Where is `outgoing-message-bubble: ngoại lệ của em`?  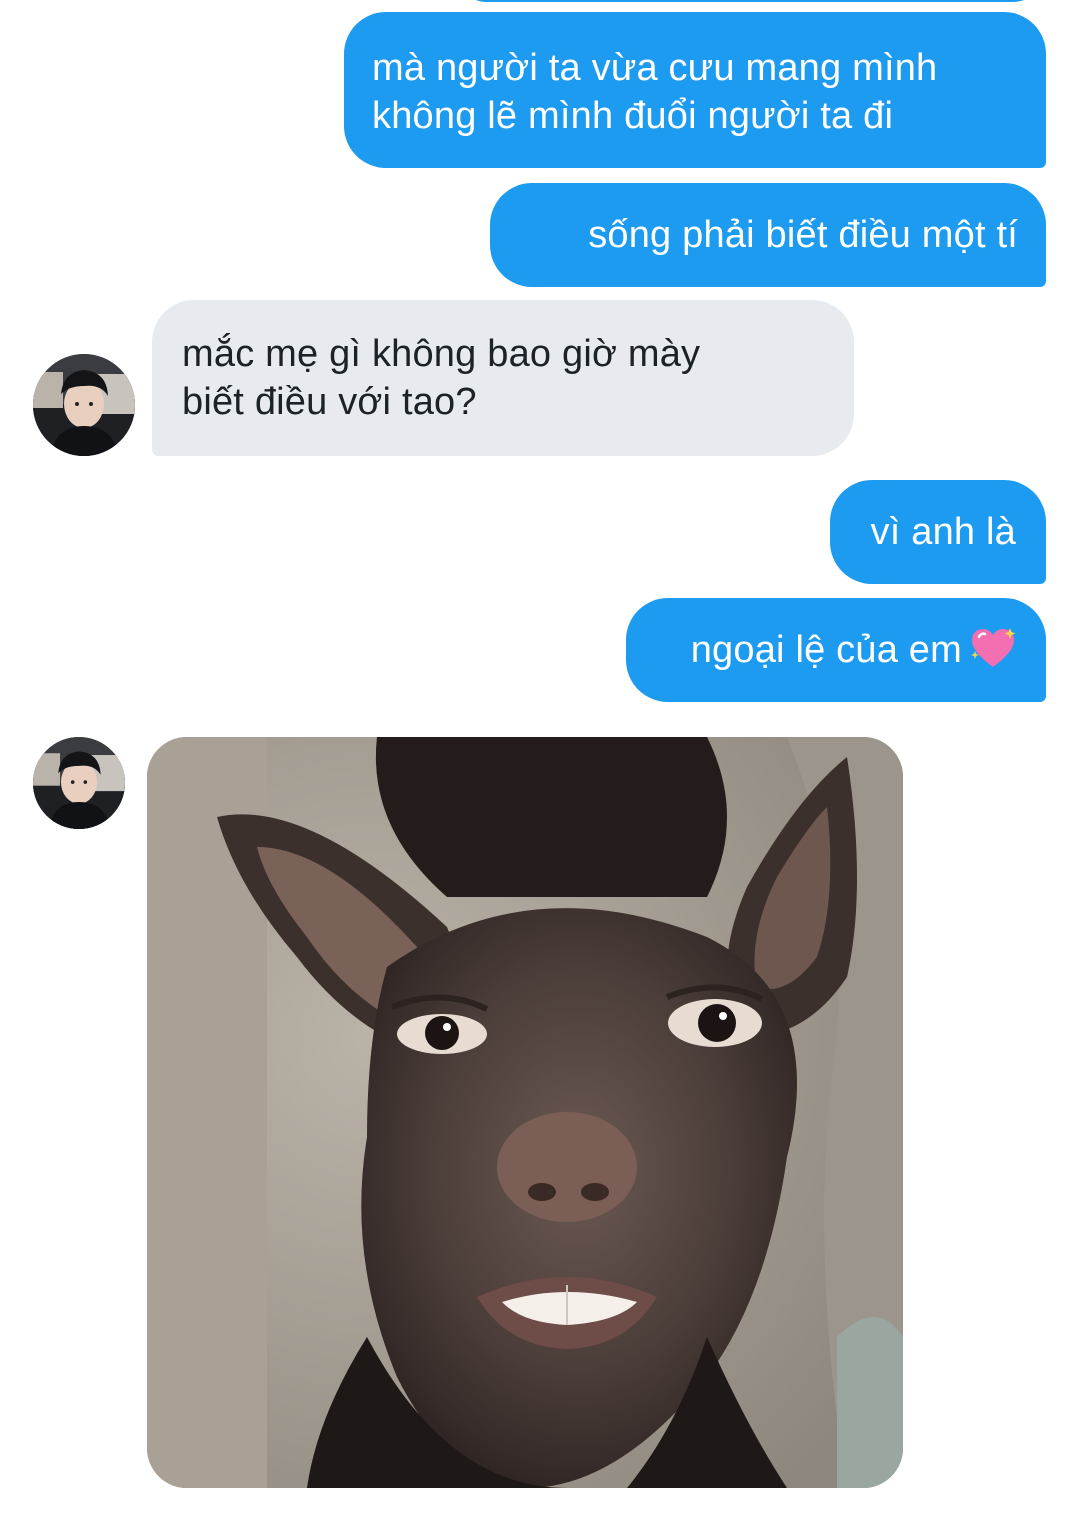 outgoing-message-bubble: ngoại lệ của em is located at coordinates (836, 650).